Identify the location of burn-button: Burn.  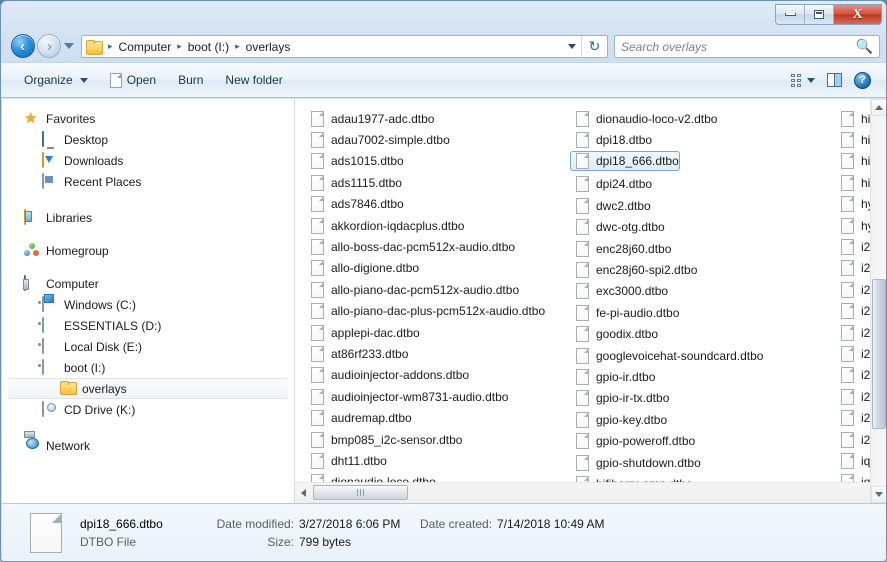
(190, 80).